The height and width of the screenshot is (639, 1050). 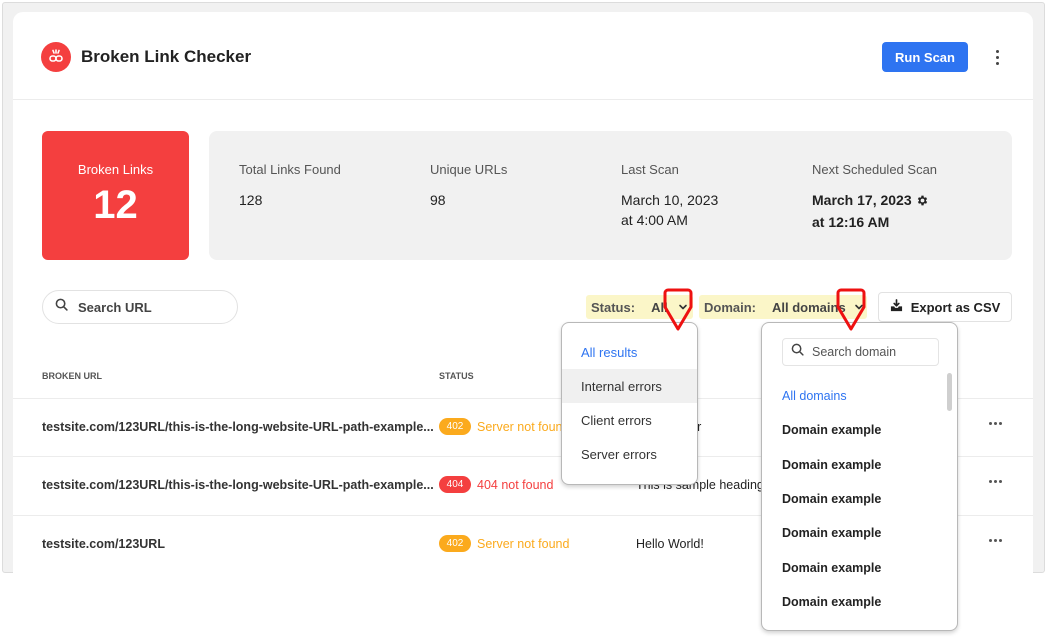 I want to click on broken-link-icon, so click(x=56, y=57).